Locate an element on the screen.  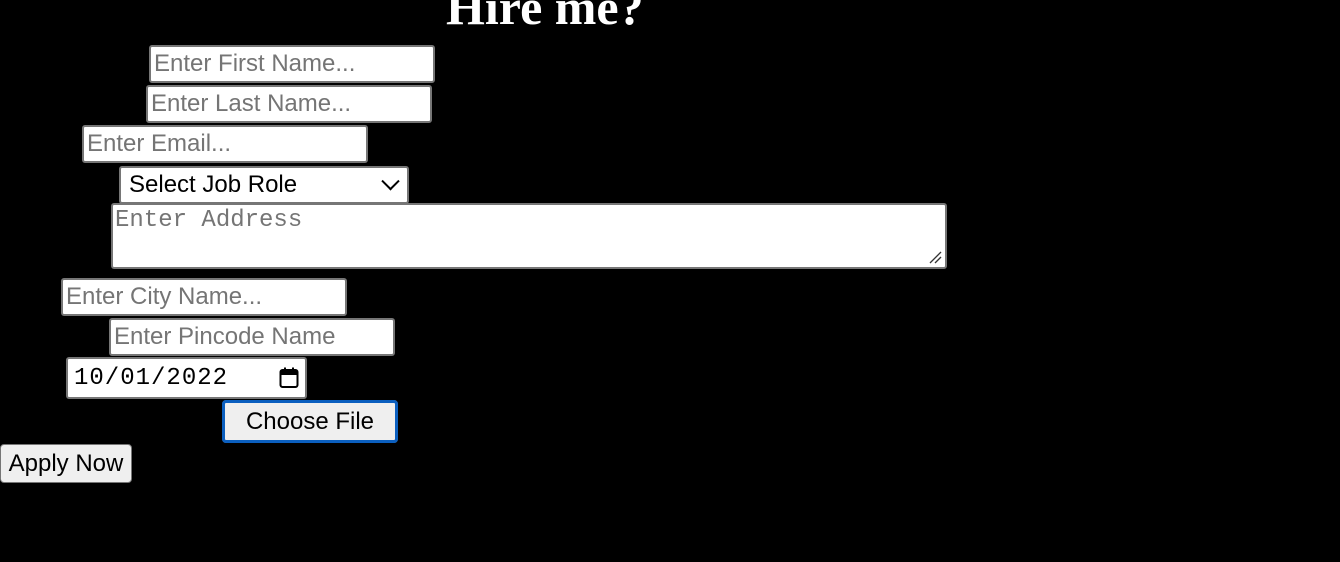
job-role-select: Select Job Role is located at coordinates (264, 185).